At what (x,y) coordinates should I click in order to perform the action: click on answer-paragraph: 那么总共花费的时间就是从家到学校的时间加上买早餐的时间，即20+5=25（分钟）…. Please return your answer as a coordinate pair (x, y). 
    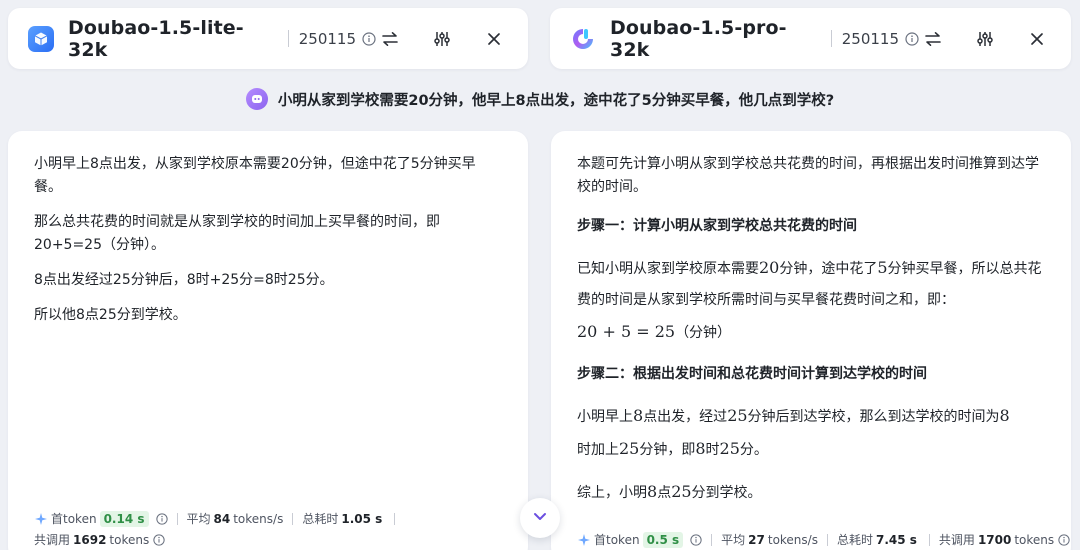
    Looking at the image, I should click on (237, 233).